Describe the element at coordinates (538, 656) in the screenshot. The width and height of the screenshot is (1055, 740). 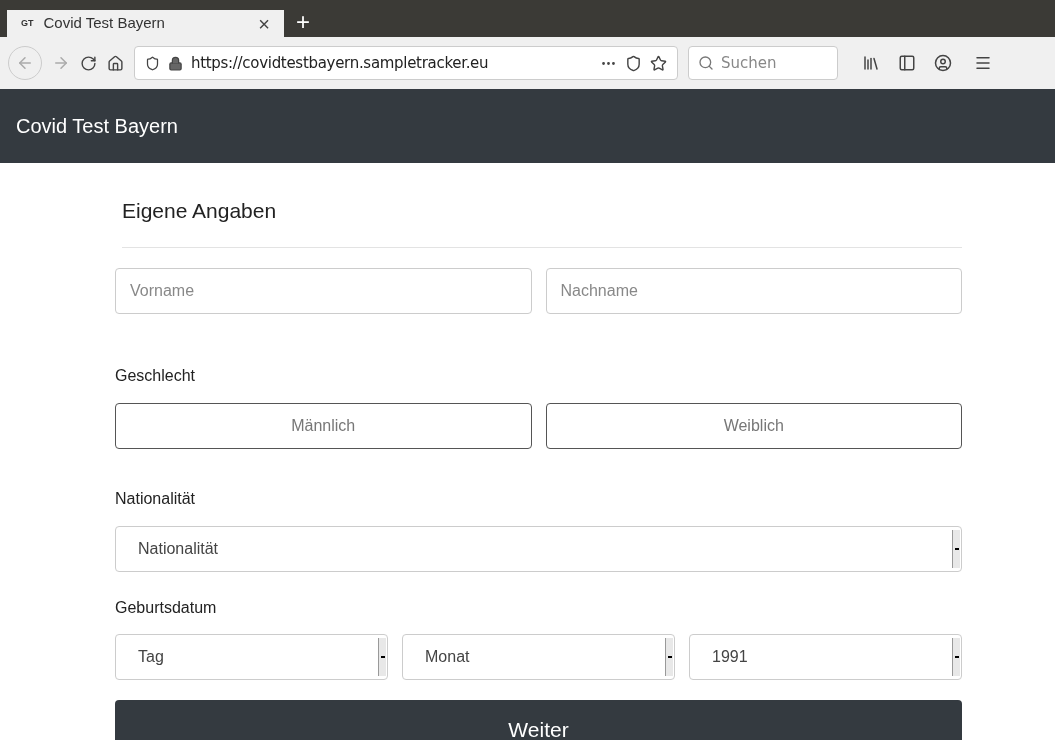
I see `date-select: Monat` at that location.